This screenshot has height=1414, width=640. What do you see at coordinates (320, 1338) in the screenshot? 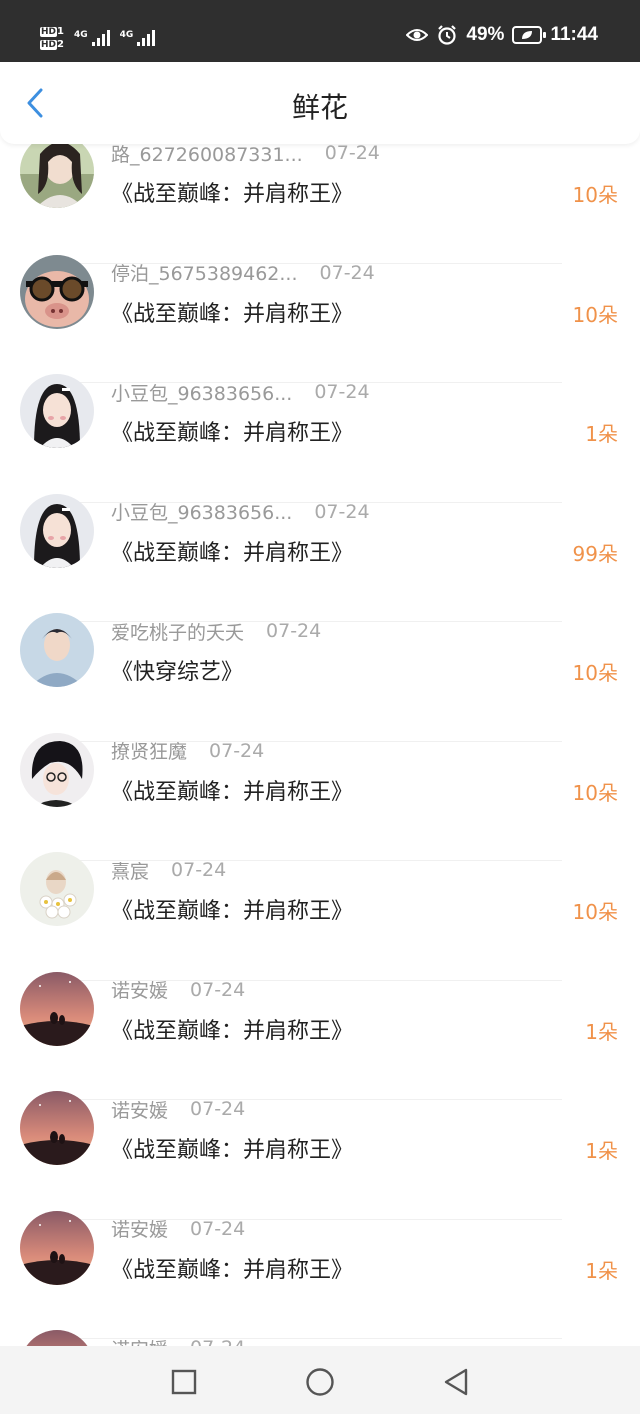
I see `list-item: 诺安媛 07-24` at bounding box center [320, 1338].